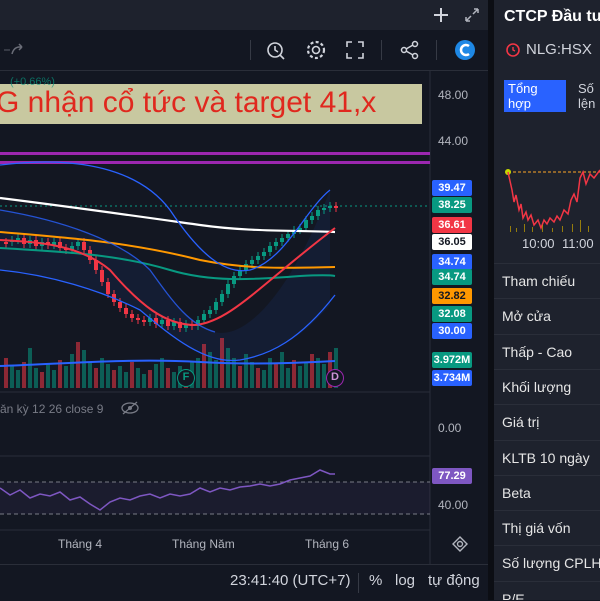  I want to click on tab-so-lenh: Số lện, so click(587, 96).